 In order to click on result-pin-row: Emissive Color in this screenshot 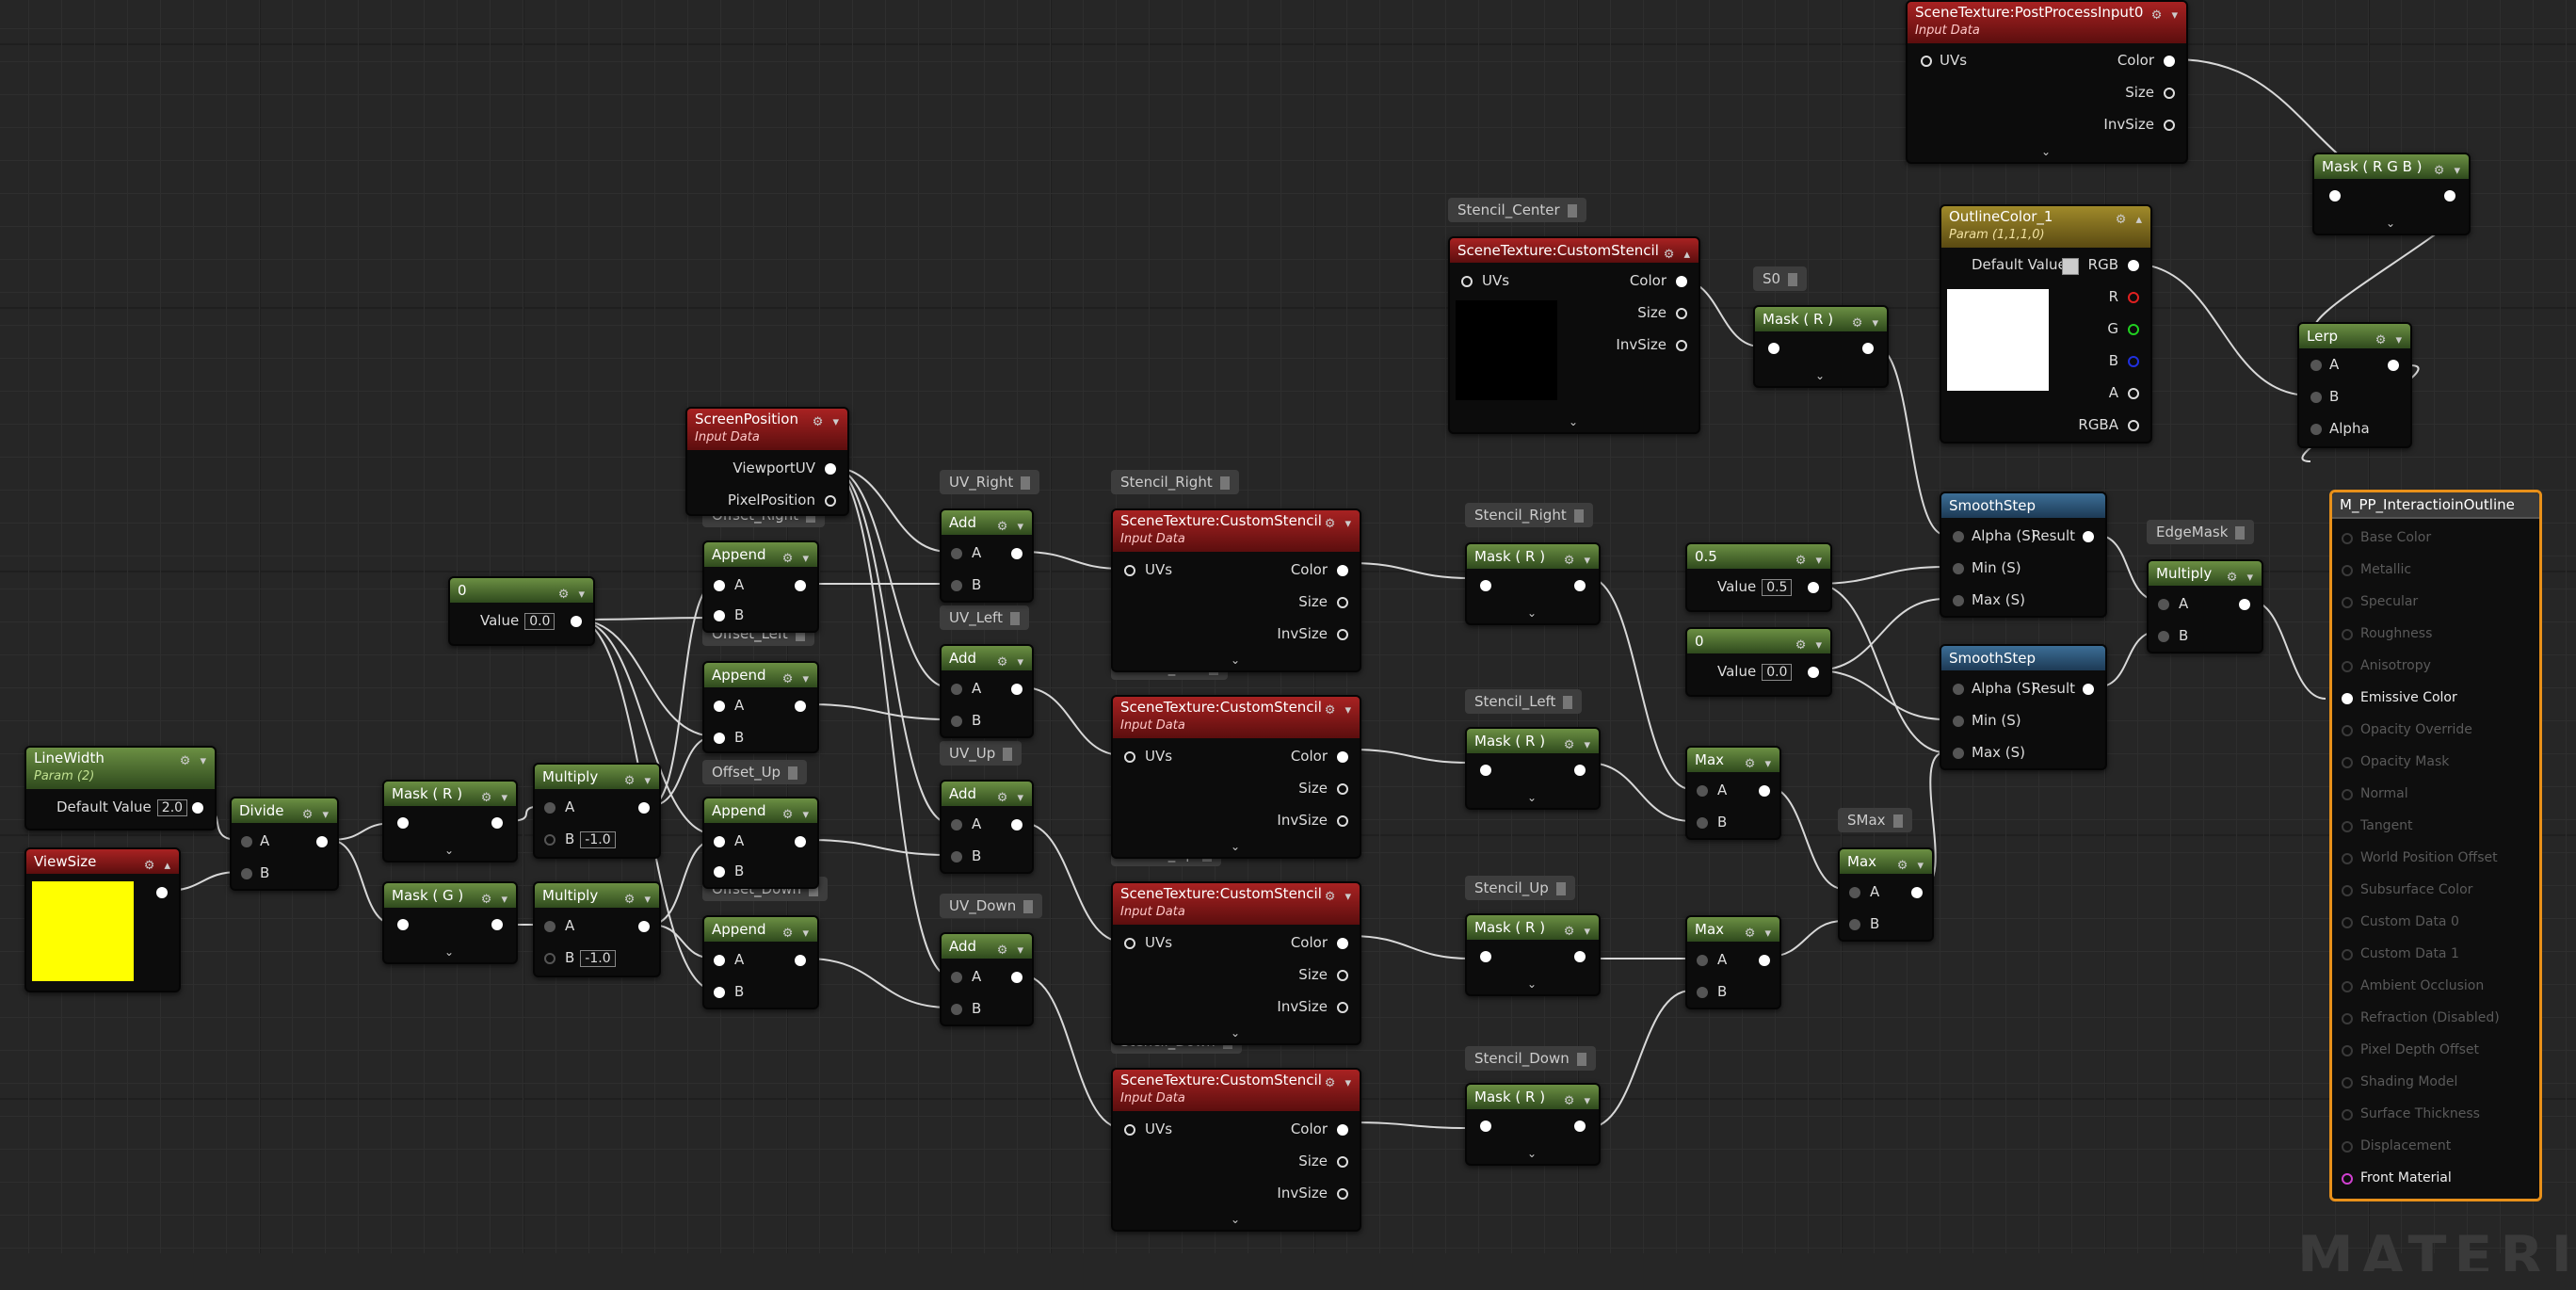, I will do `click(2399, 697)`.